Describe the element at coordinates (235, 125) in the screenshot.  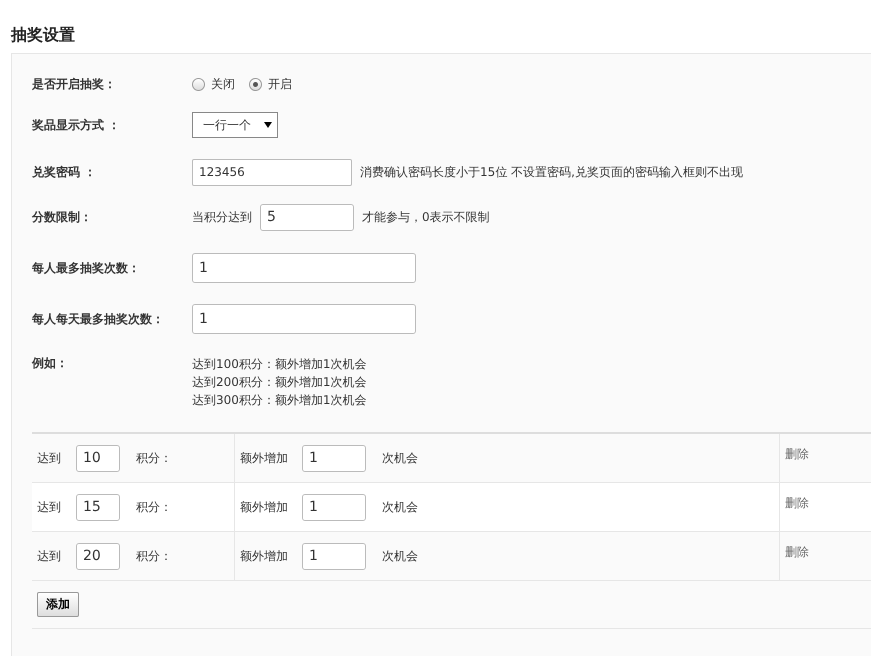
I see `display-select: 一行一个` at that location.